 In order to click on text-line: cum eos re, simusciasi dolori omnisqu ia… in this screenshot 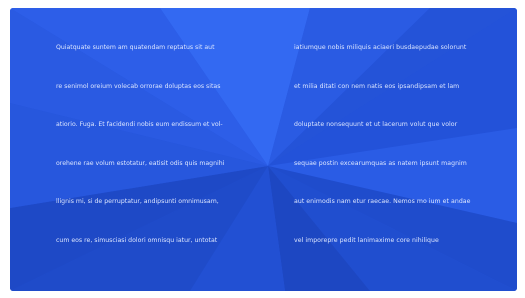, I will do `click(137, 240)`.